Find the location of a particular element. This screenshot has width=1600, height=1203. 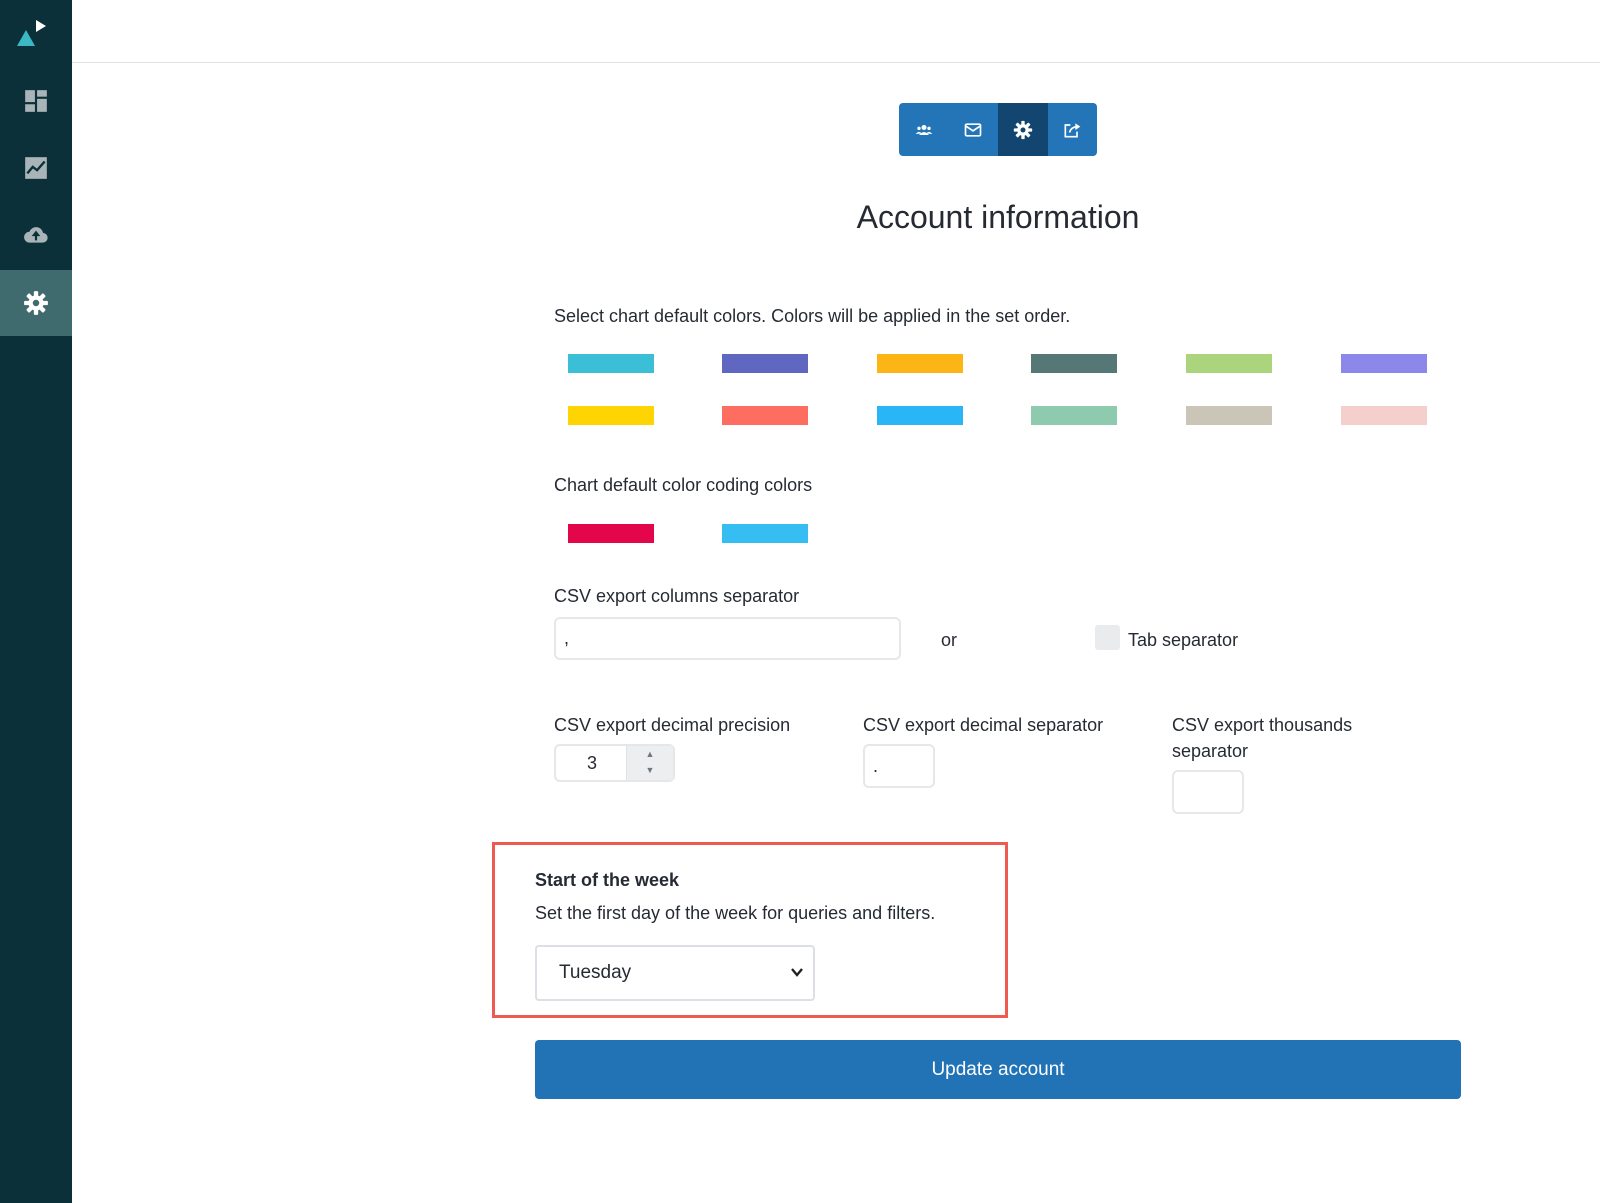

sidebar-item-dashboards is located at coordinates (36, 101).